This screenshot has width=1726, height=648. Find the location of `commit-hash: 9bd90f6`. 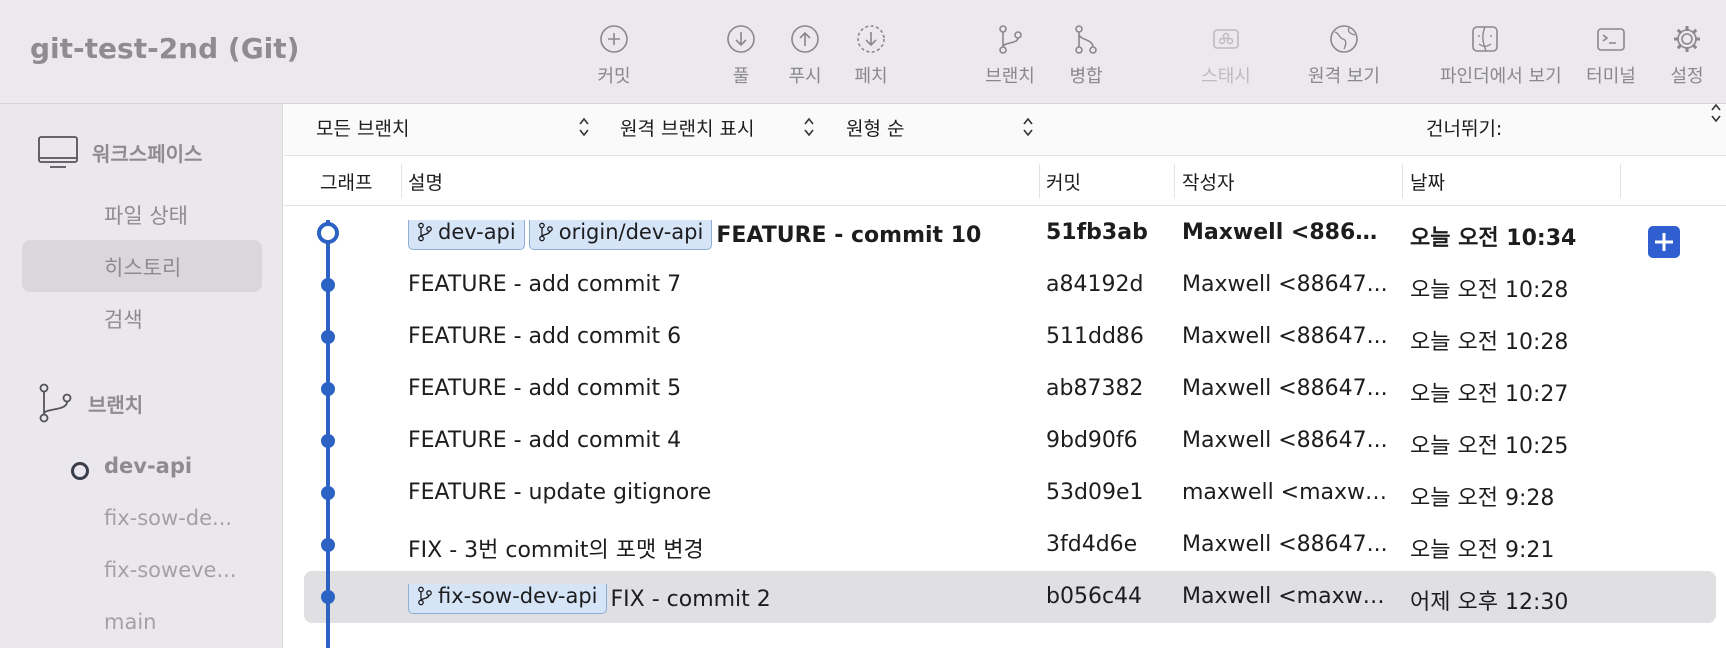

commit-hash: 9bd90f6 is located at coordinates (1092, 440).